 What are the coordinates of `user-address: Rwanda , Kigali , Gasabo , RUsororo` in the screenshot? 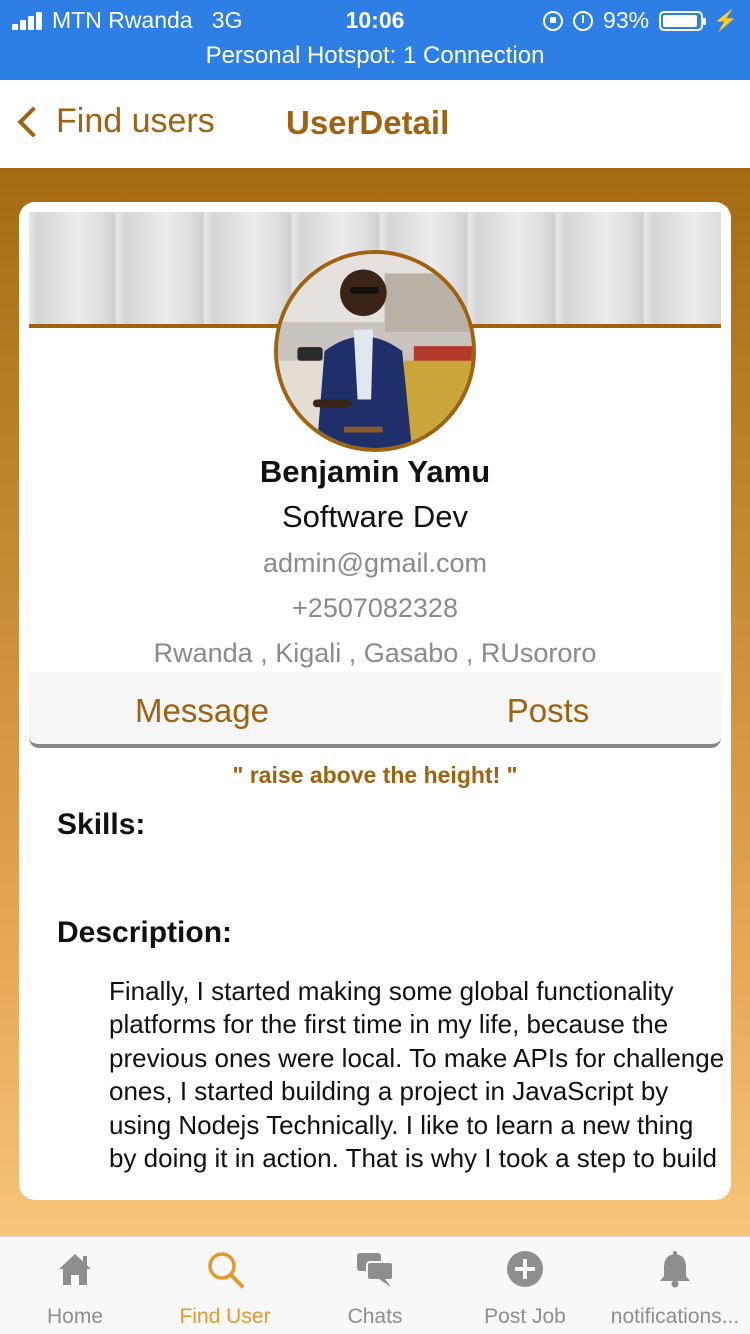 It's located at (375, 653).